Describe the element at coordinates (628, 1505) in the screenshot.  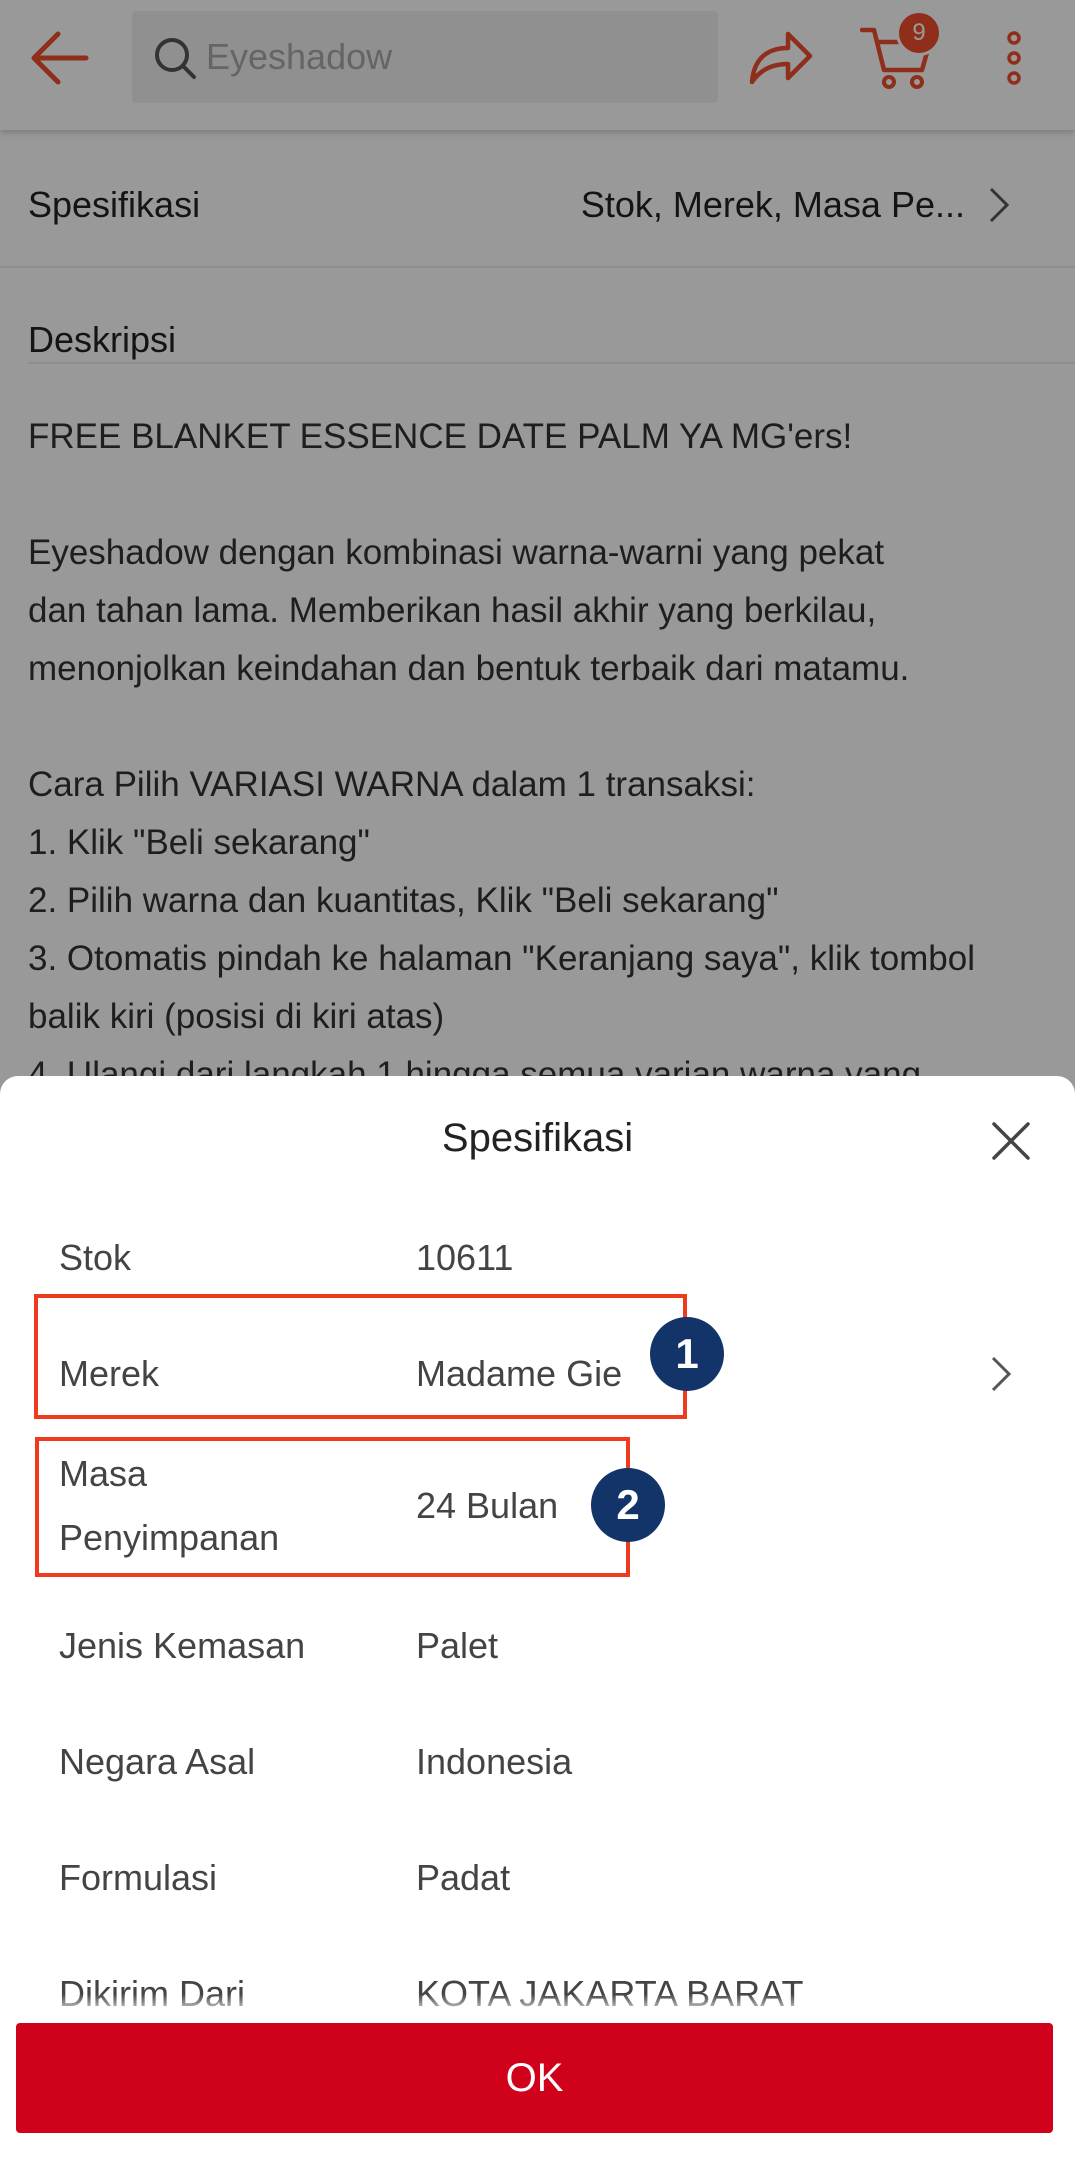
I see `annotation-badge-2: 2` at that location.